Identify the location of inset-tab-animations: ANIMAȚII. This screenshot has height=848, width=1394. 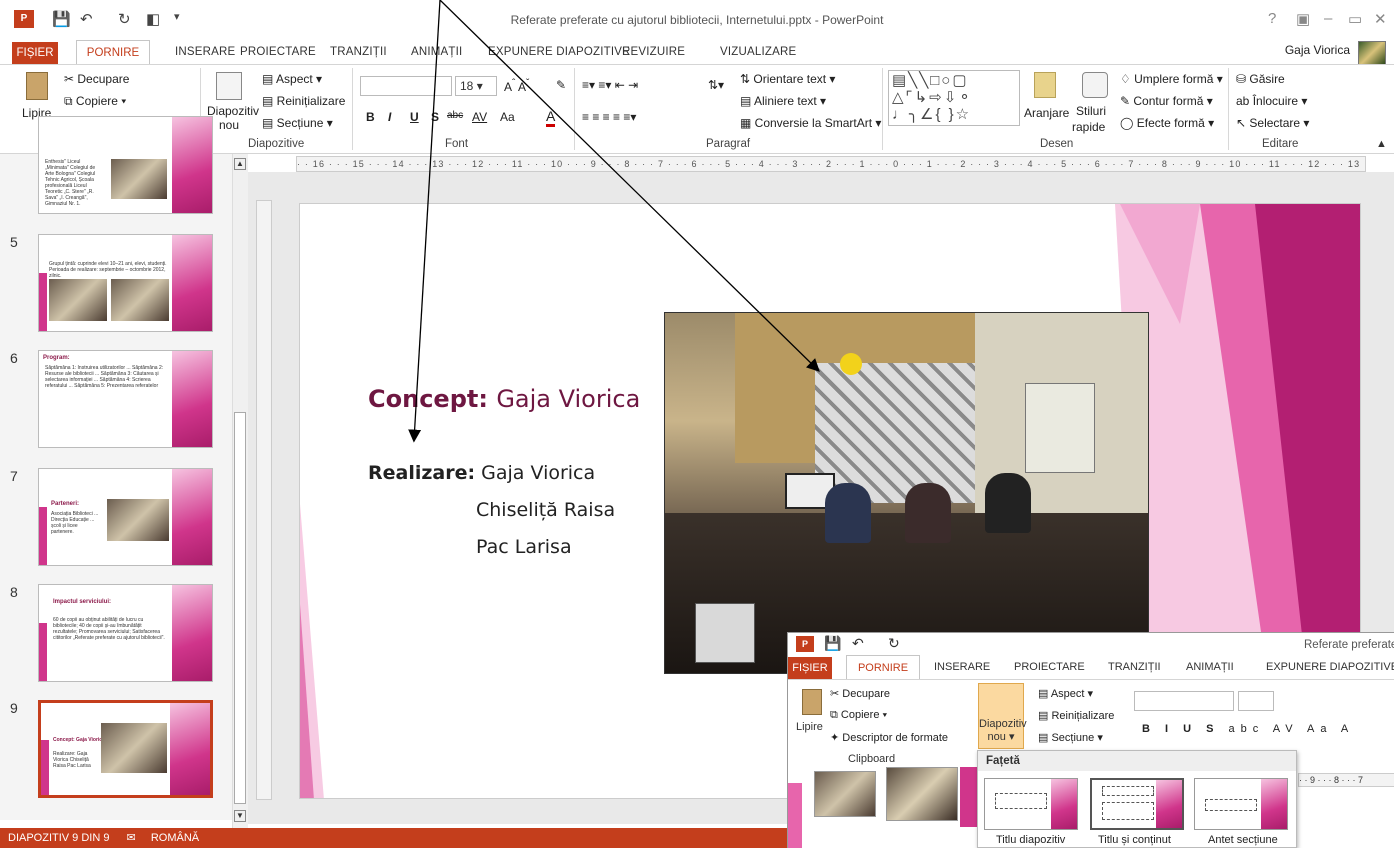
(1210, 667).